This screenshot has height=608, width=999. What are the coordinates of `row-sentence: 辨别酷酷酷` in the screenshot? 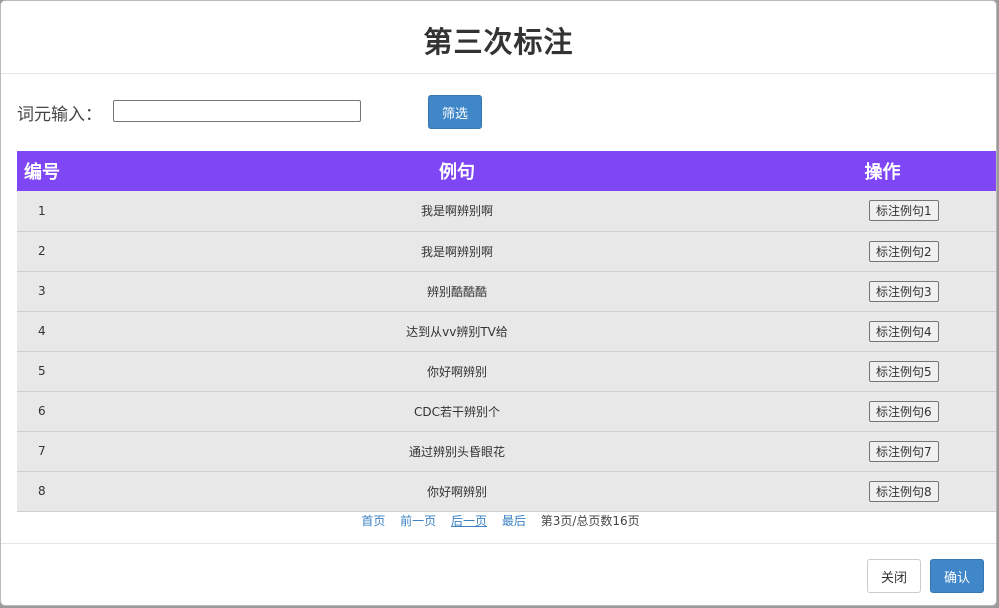 It's located at (456, 291).